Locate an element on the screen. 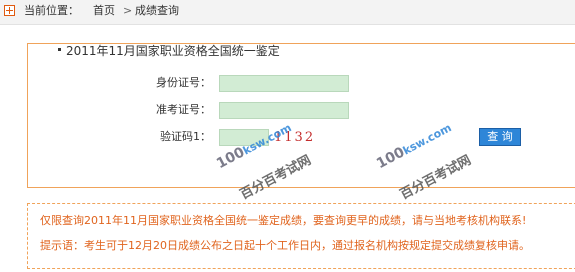  admission-number-label: 准考证号： is located at coordinates (183, 109).